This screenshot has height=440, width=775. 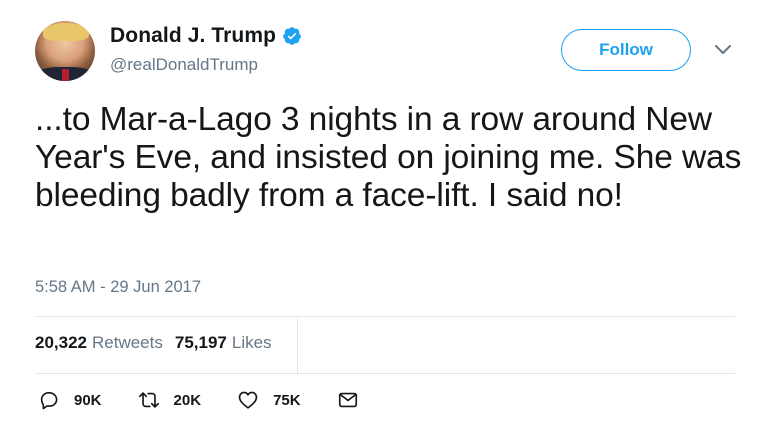 What do you see at coordinates (187, 400) in the screenshot?
I see `retweet-action-count: 20K` at bounding box center [187, 400].